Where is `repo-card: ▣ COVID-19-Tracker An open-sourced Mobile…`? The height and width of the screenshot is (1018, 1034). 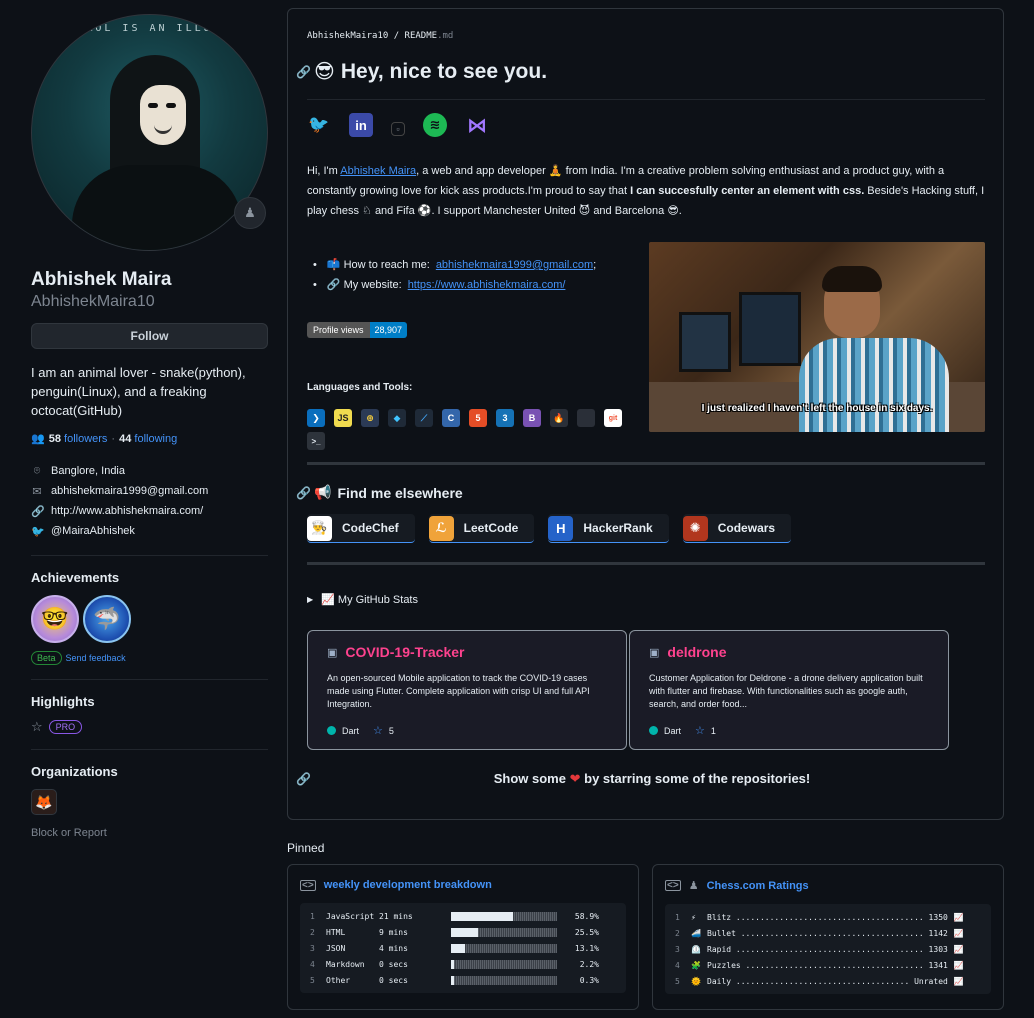 repo-card: ▣ COVID-19-Tracker An open-sourced Mobile… is located at coordinates (467, 690).